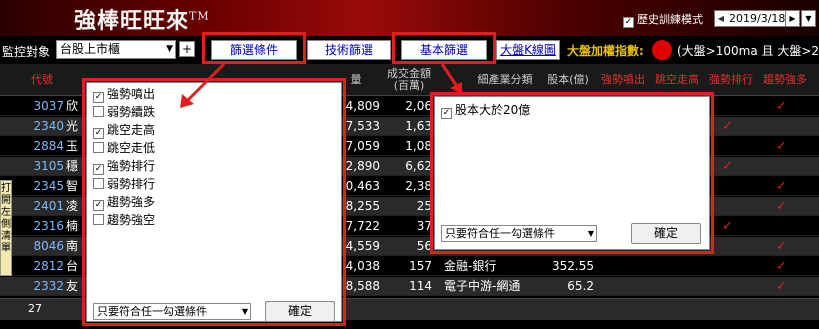 This screenshot has height=329, width=819. What do you see at coordinates (605, 51) in the screenshot?
I see `weighted-index-label: 大盤加權指數:` at bounding box center [605, 51].